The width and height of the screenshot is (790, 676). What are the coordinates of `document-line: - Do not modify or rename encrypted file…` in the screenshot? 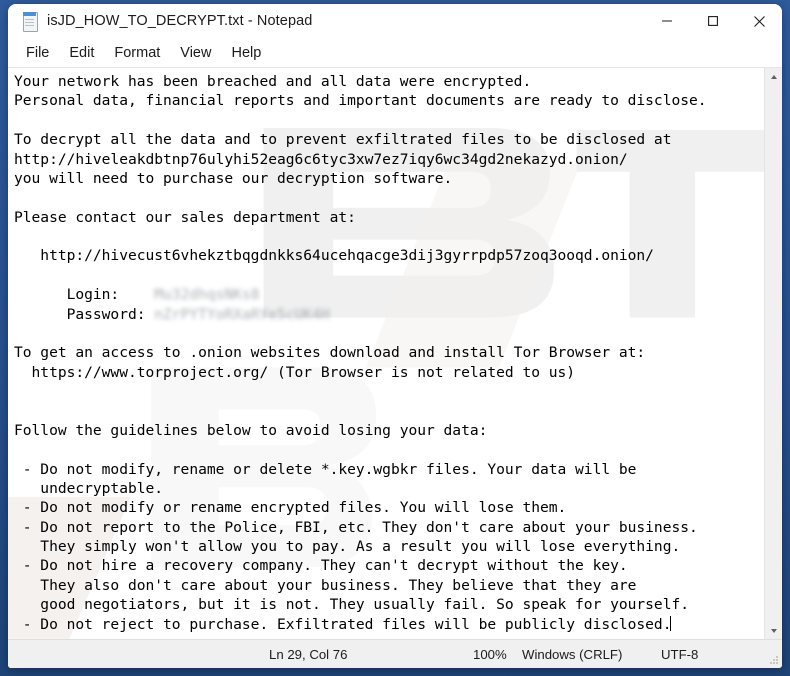 It's located at (290, 508).